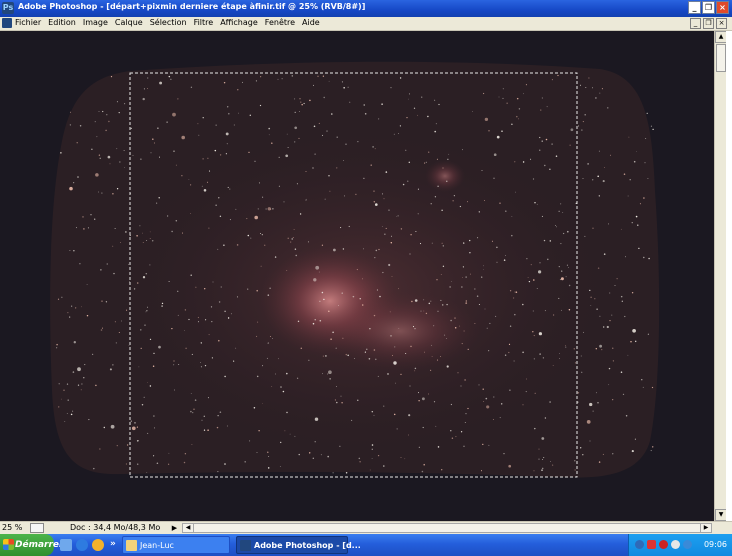 Image resolution: width=732 pixels, height=556 pixels. I want to click on zoom-options-button, so click(37, 528).